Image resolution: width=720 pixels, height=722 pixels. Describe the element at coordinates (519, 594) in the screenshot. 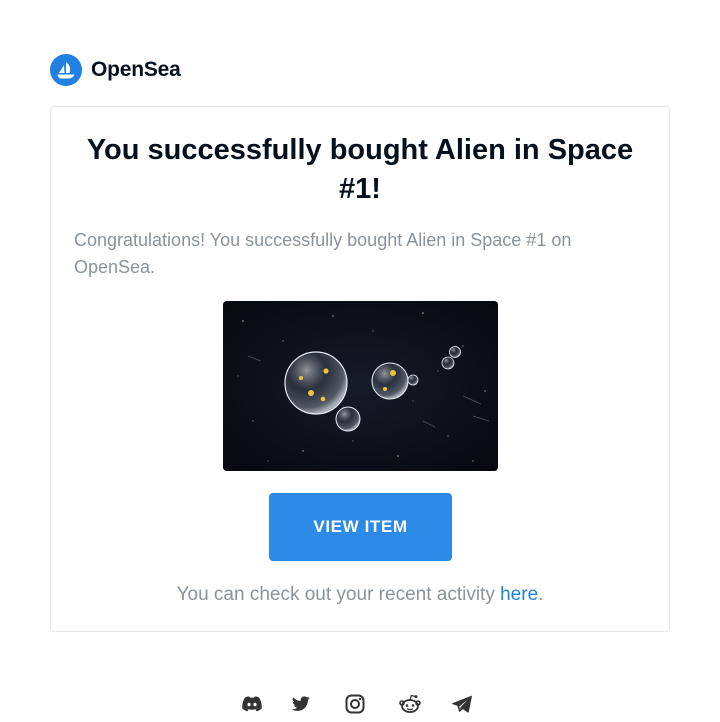

I see `activity-here-link: here` at that location.